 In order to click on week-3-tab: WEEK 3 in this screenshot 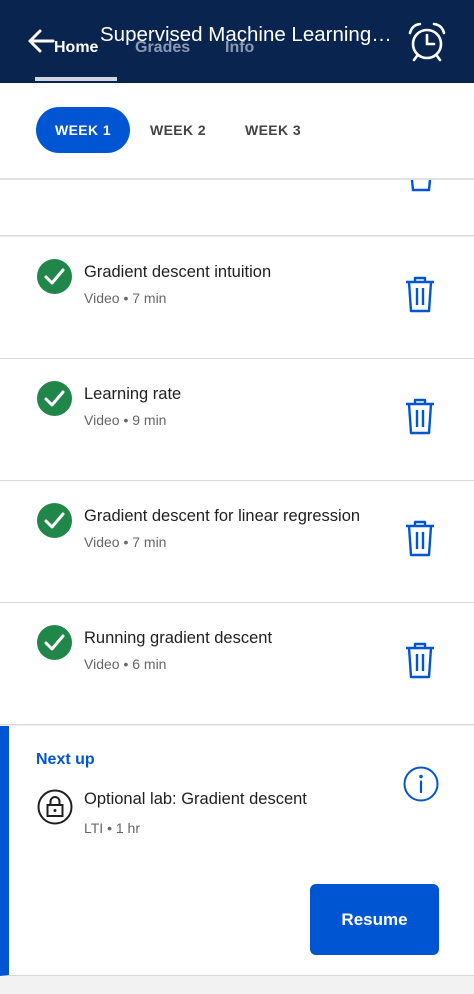, I will do `click(273, 130)`.